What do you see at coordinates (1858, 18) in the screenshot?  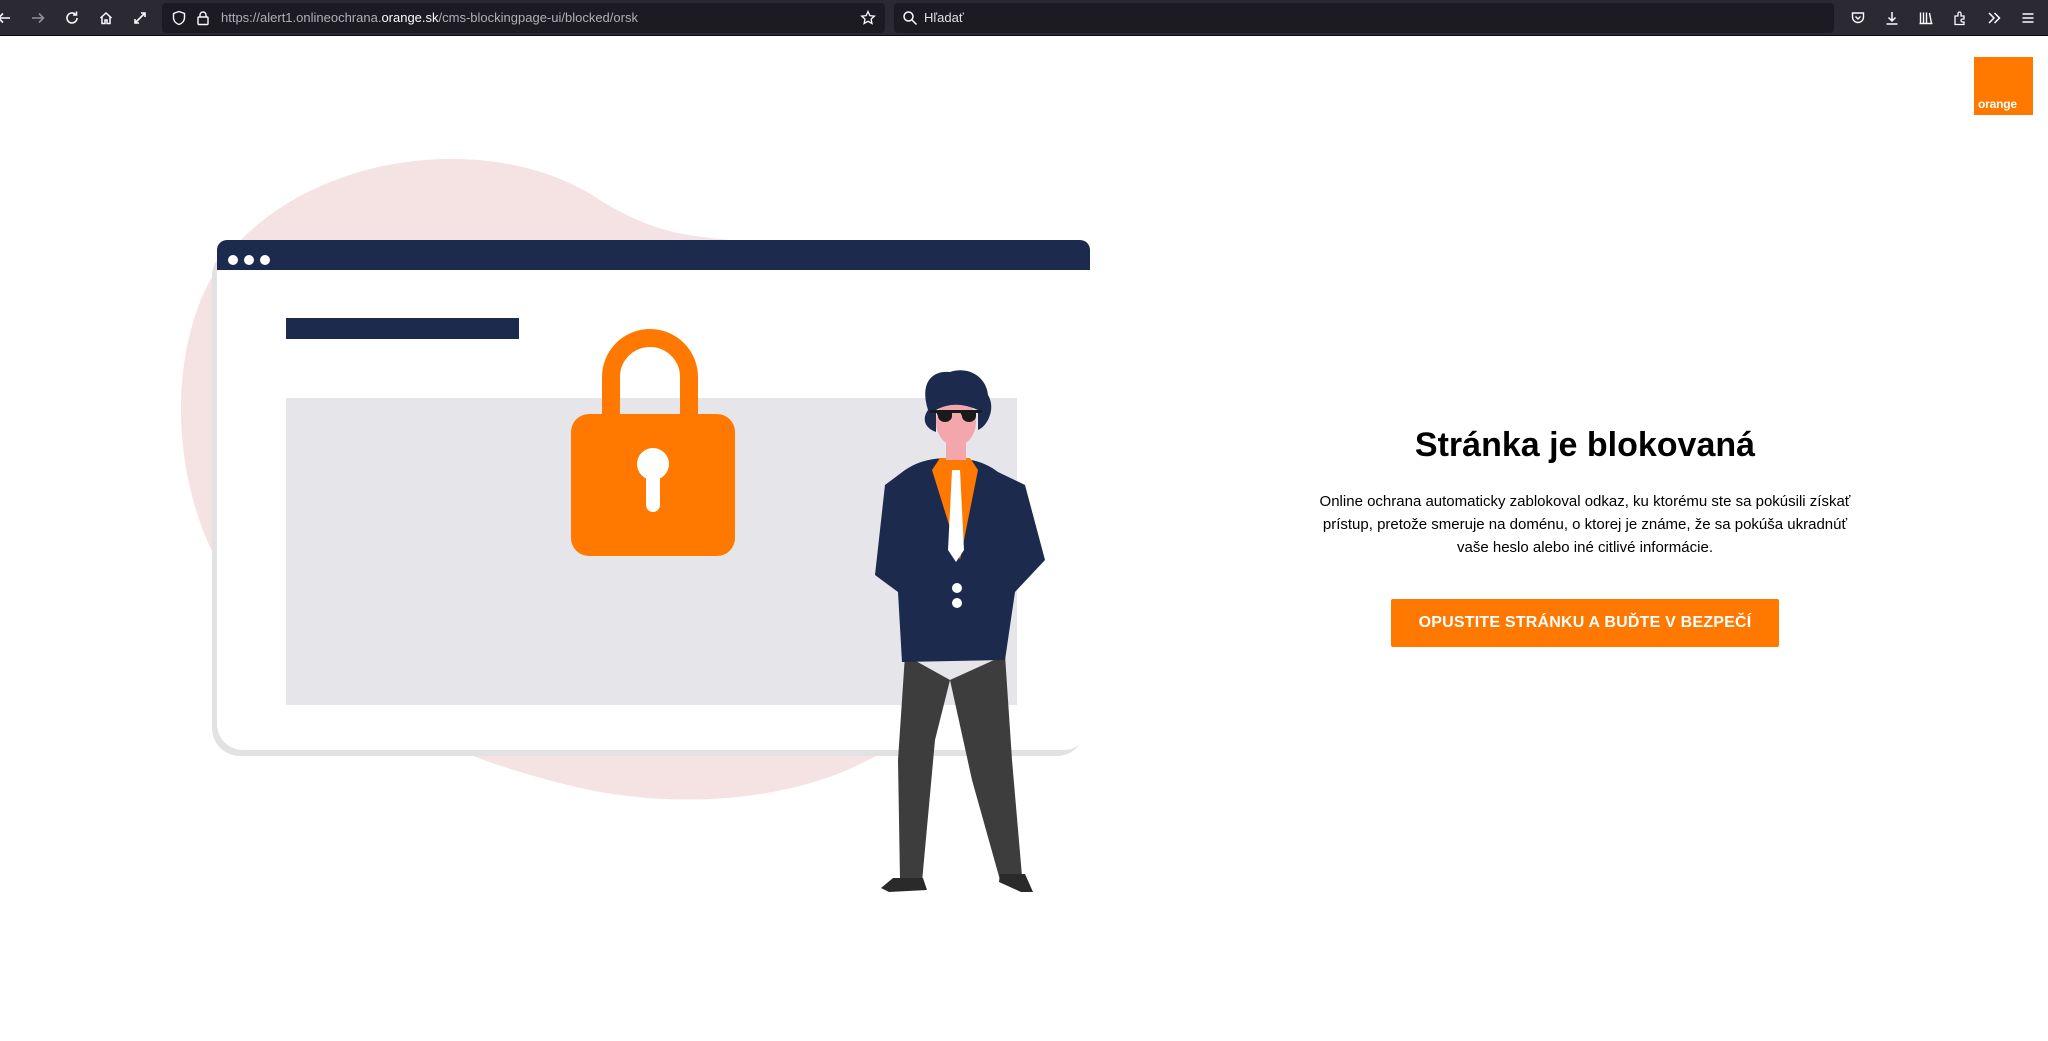 I see `pocket-icon` at bounding box center [1858, 18].